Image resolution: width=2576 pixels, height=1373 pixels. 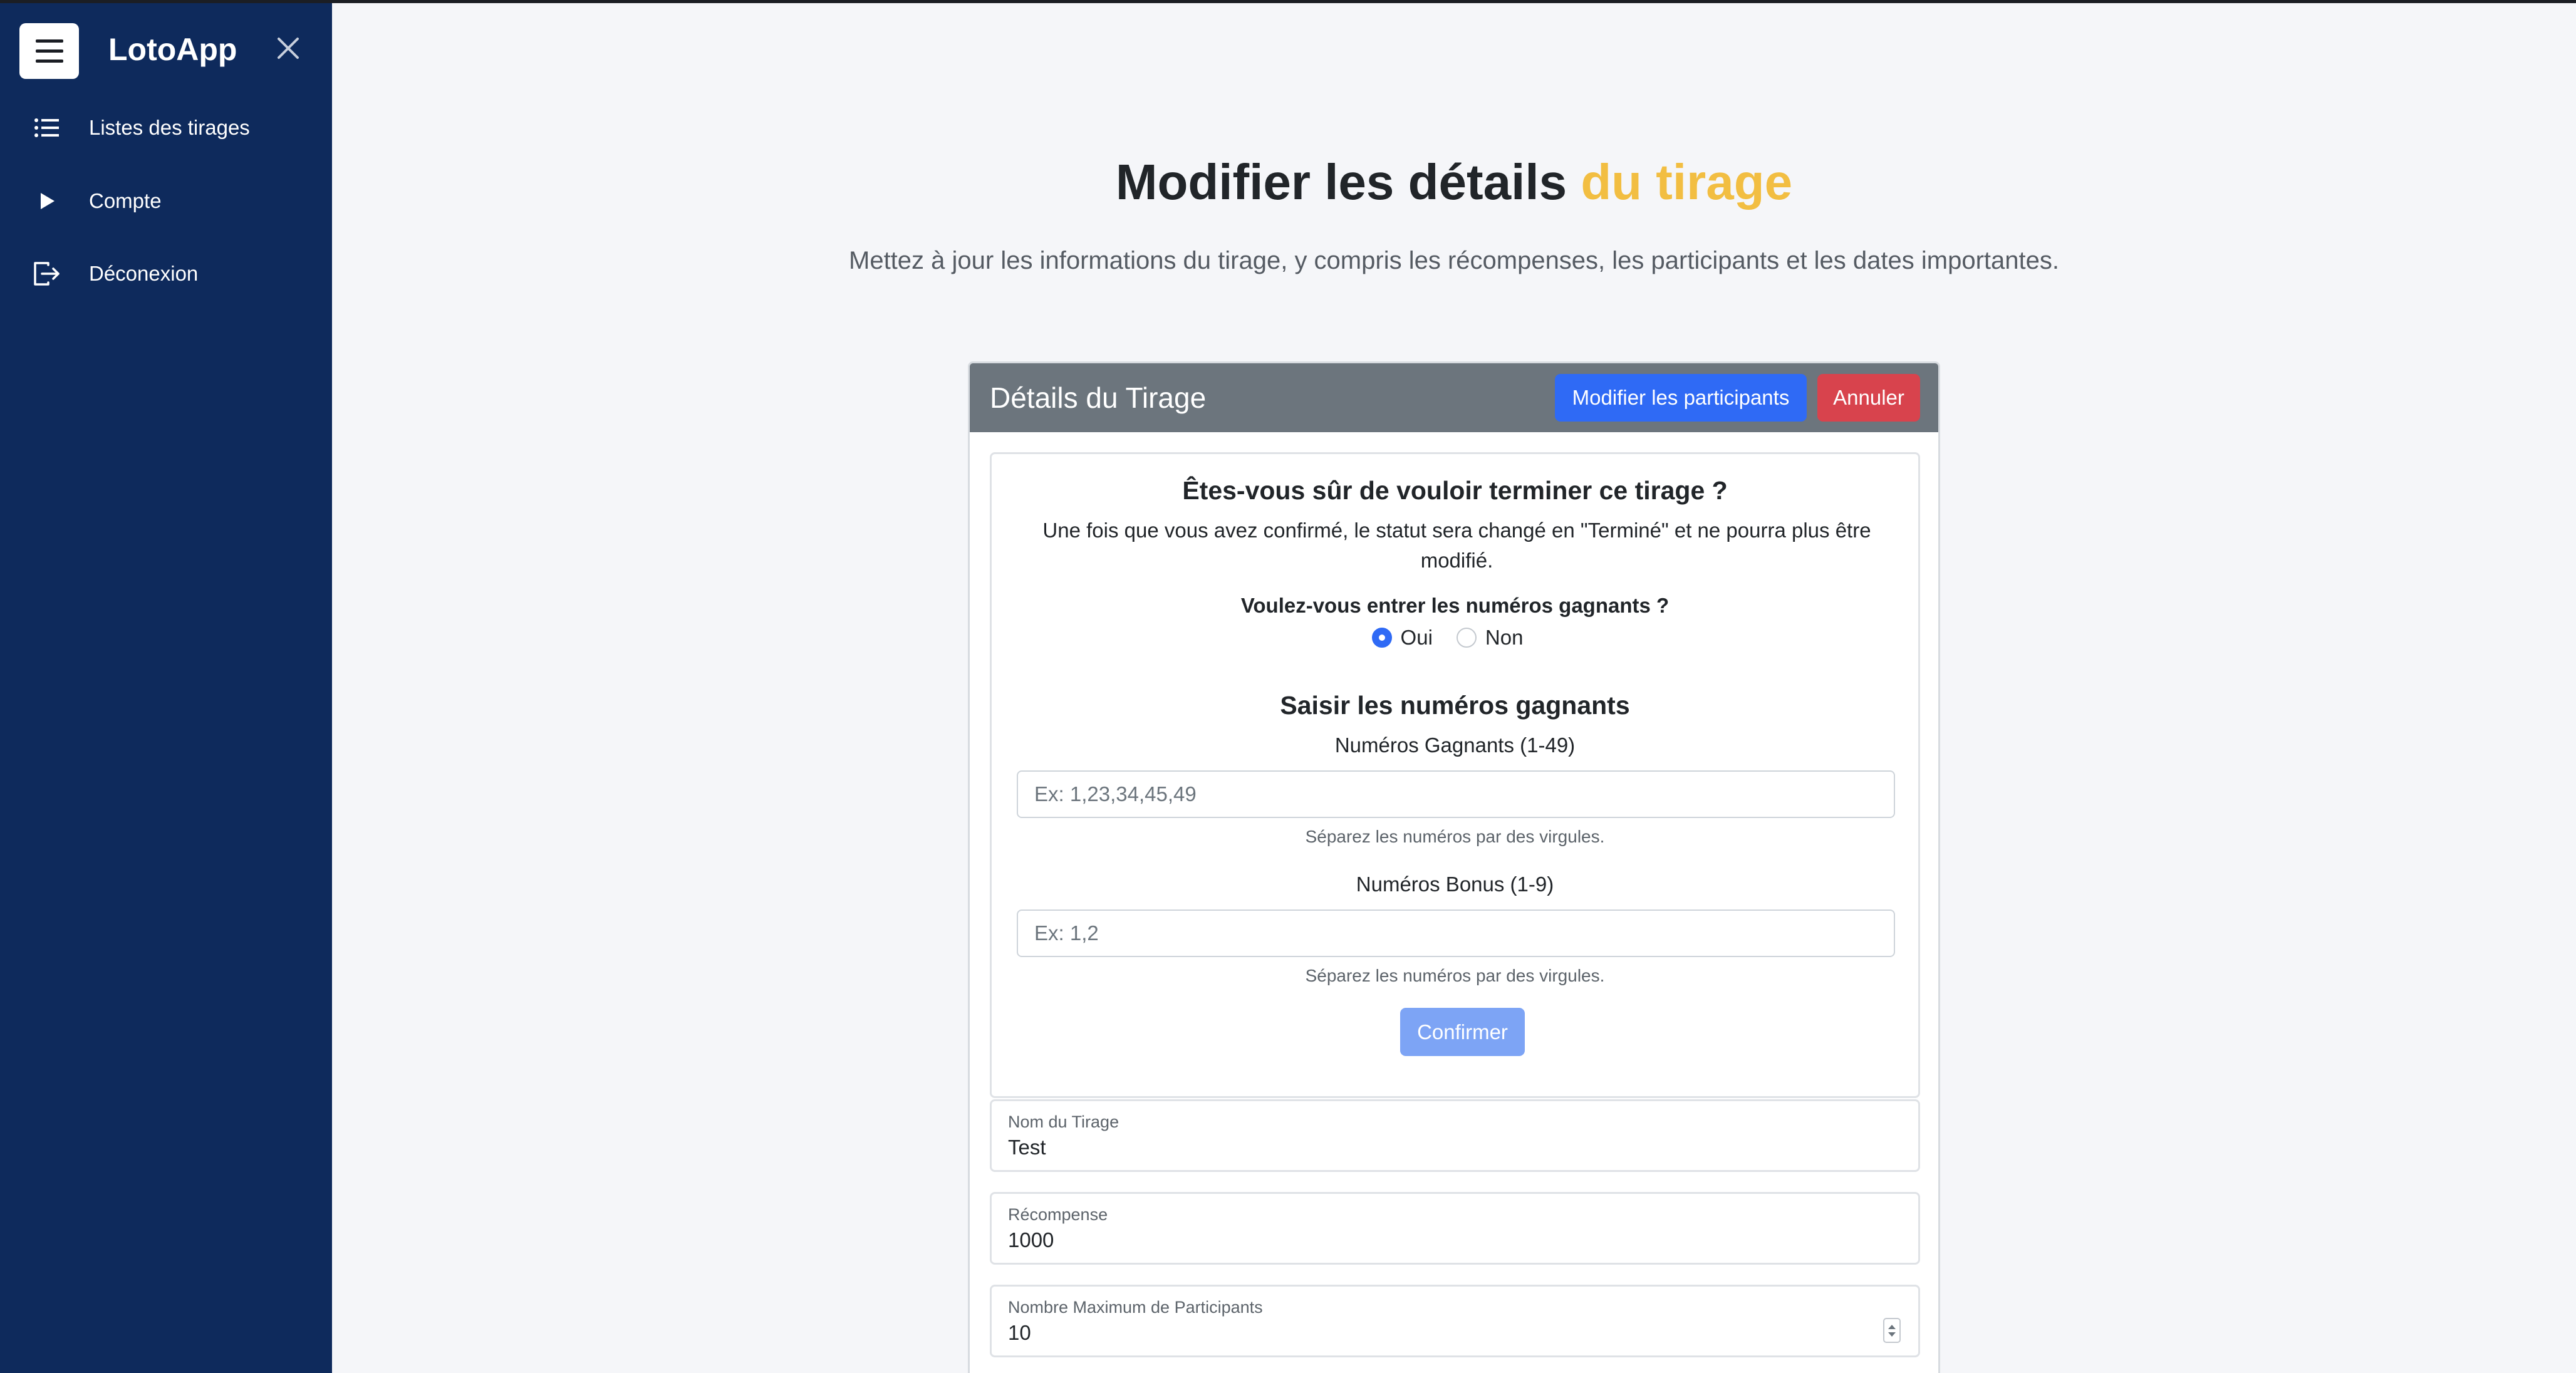 What do you see at coordinates (1892, 1334) in the screenshot?
I see `chevron-down-icon` at bounding box center [1892, 1334].